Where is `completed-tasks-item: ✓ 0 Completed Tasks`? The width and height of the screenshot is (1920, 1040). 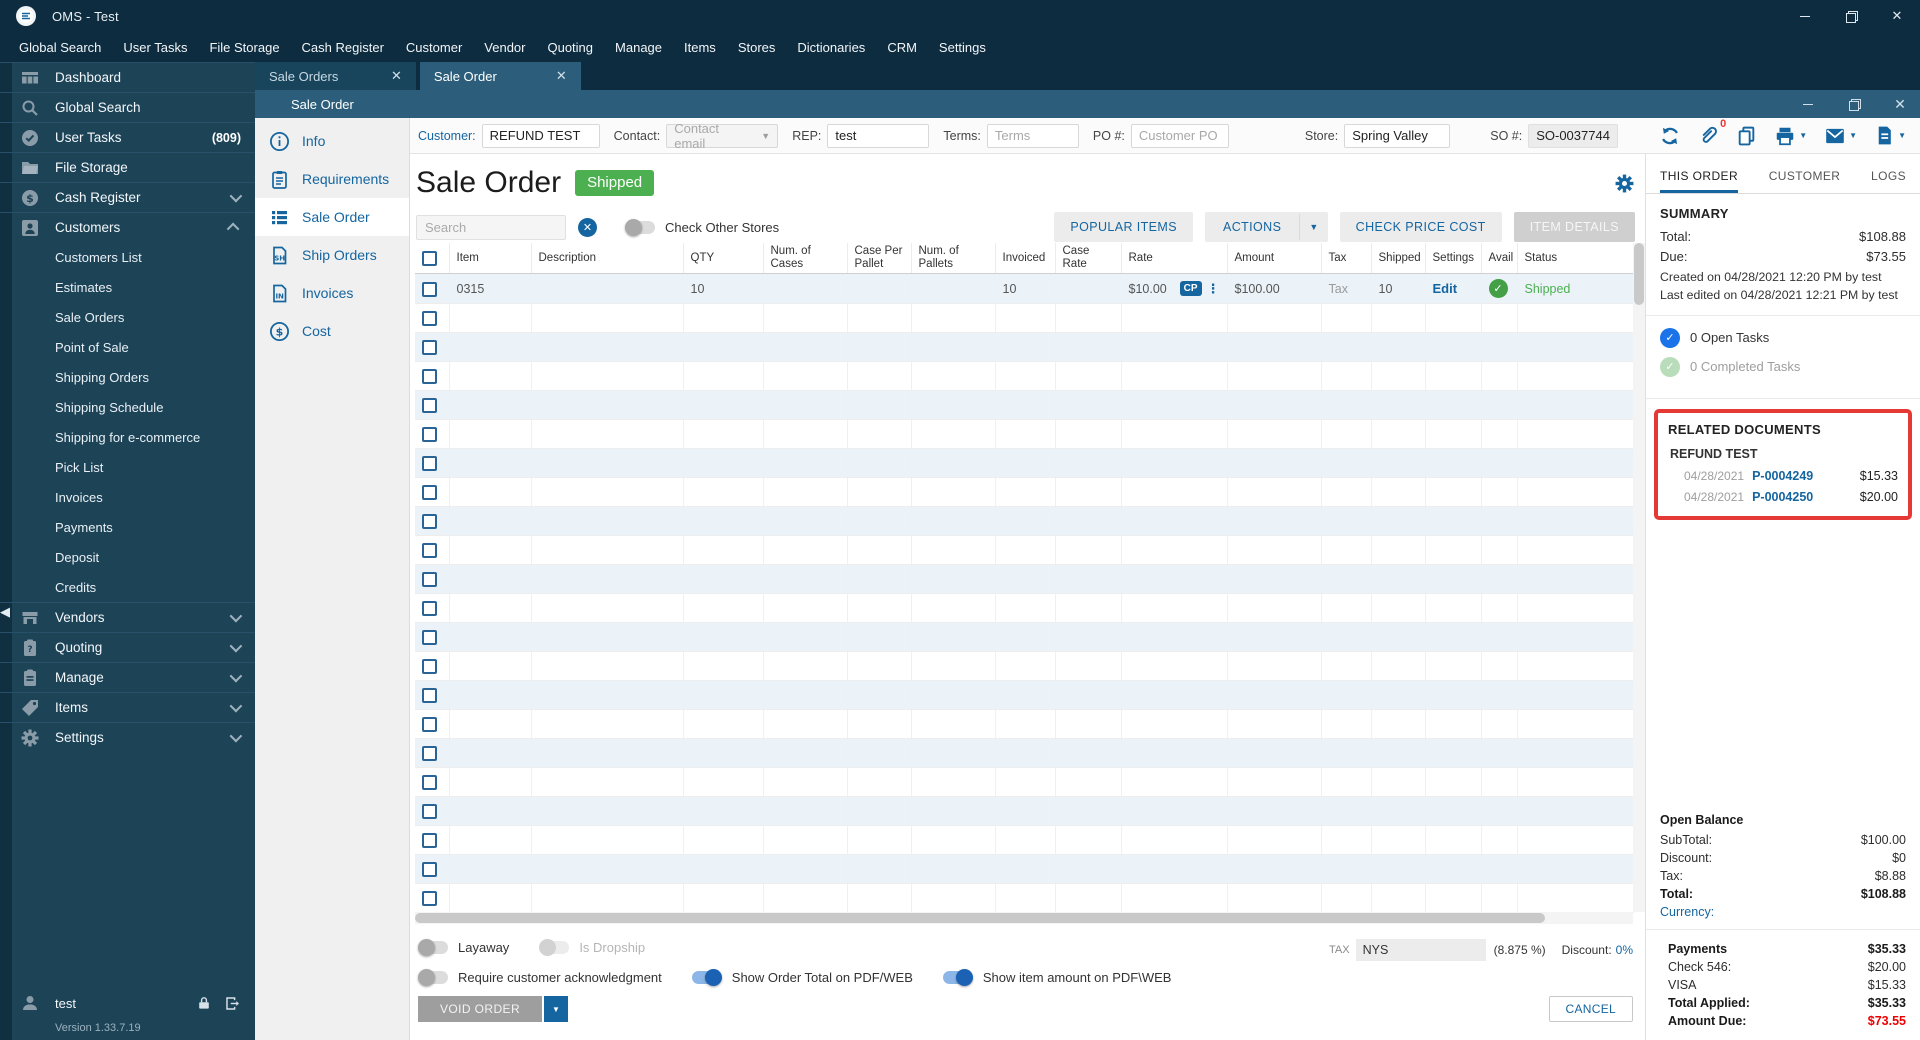
completed-tasks-item: ✓ 0 Completed Tasks is located at coordinates (1783, 366).